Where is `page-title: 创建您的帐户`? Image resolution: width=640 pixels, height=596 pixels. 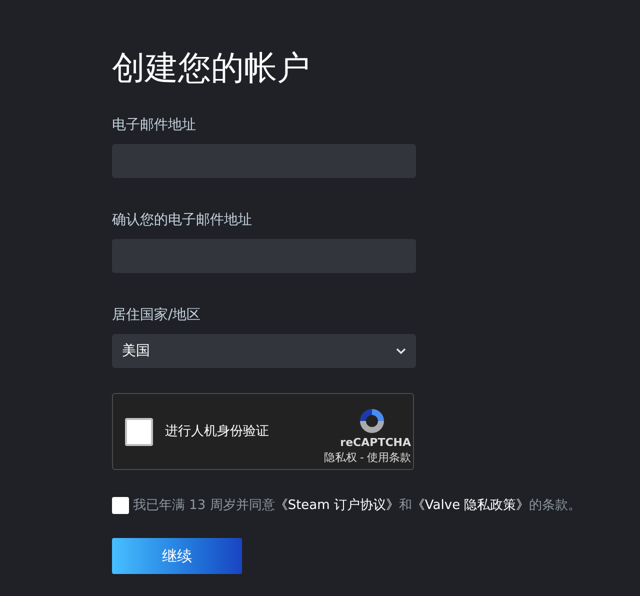
page-title: 创建您的帐户 is located at coordinates (211, 68).